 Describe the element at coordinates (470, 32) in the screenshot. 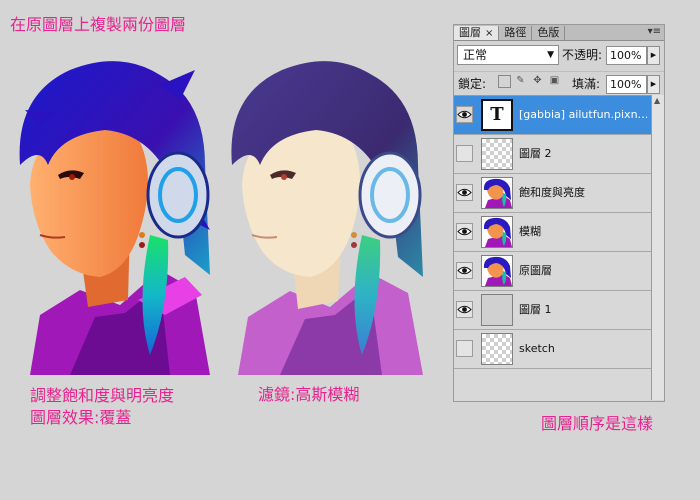

I see `tab-layers-label: 圖層` at that location.